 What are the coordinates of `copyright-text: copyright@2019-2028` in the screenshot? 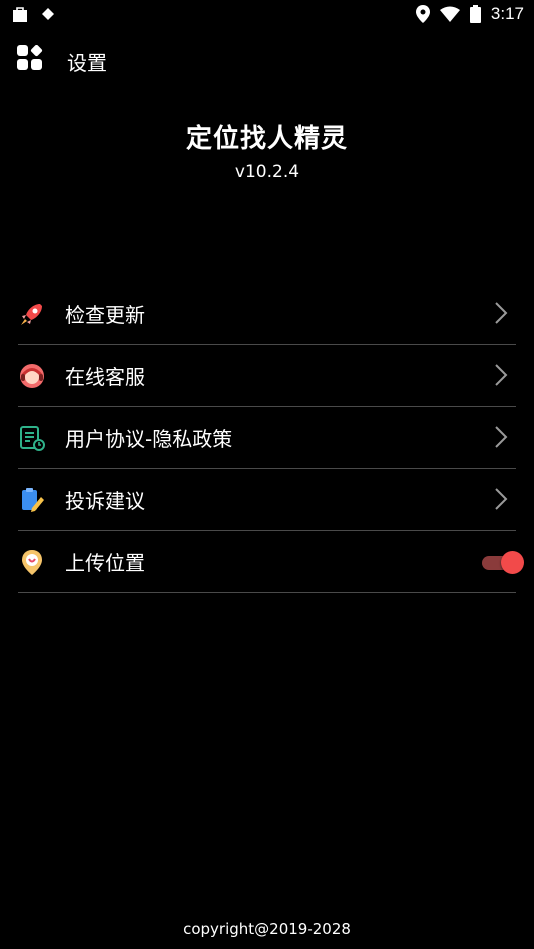 It's located at (267, 929).